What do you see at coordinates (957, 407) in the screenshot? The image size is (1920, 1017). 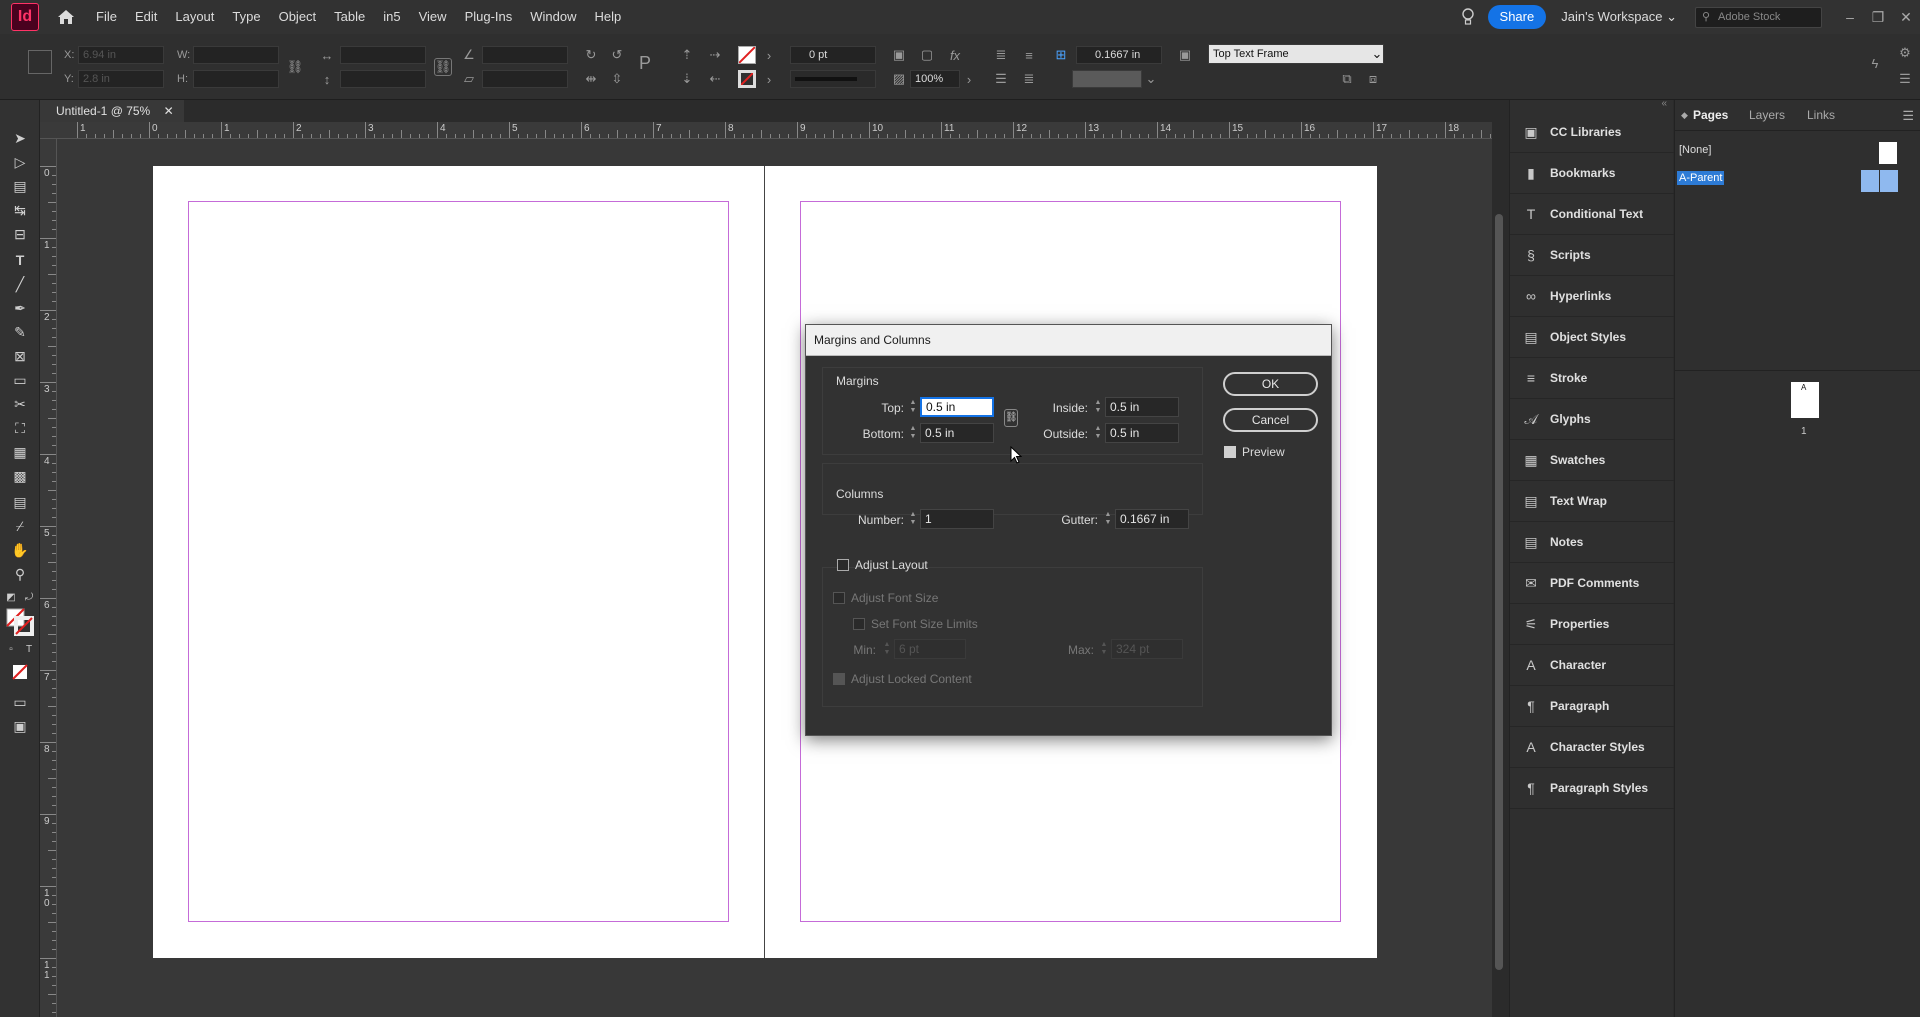 I see `top-field: 0.5 in` at bounding box center [957, 407].